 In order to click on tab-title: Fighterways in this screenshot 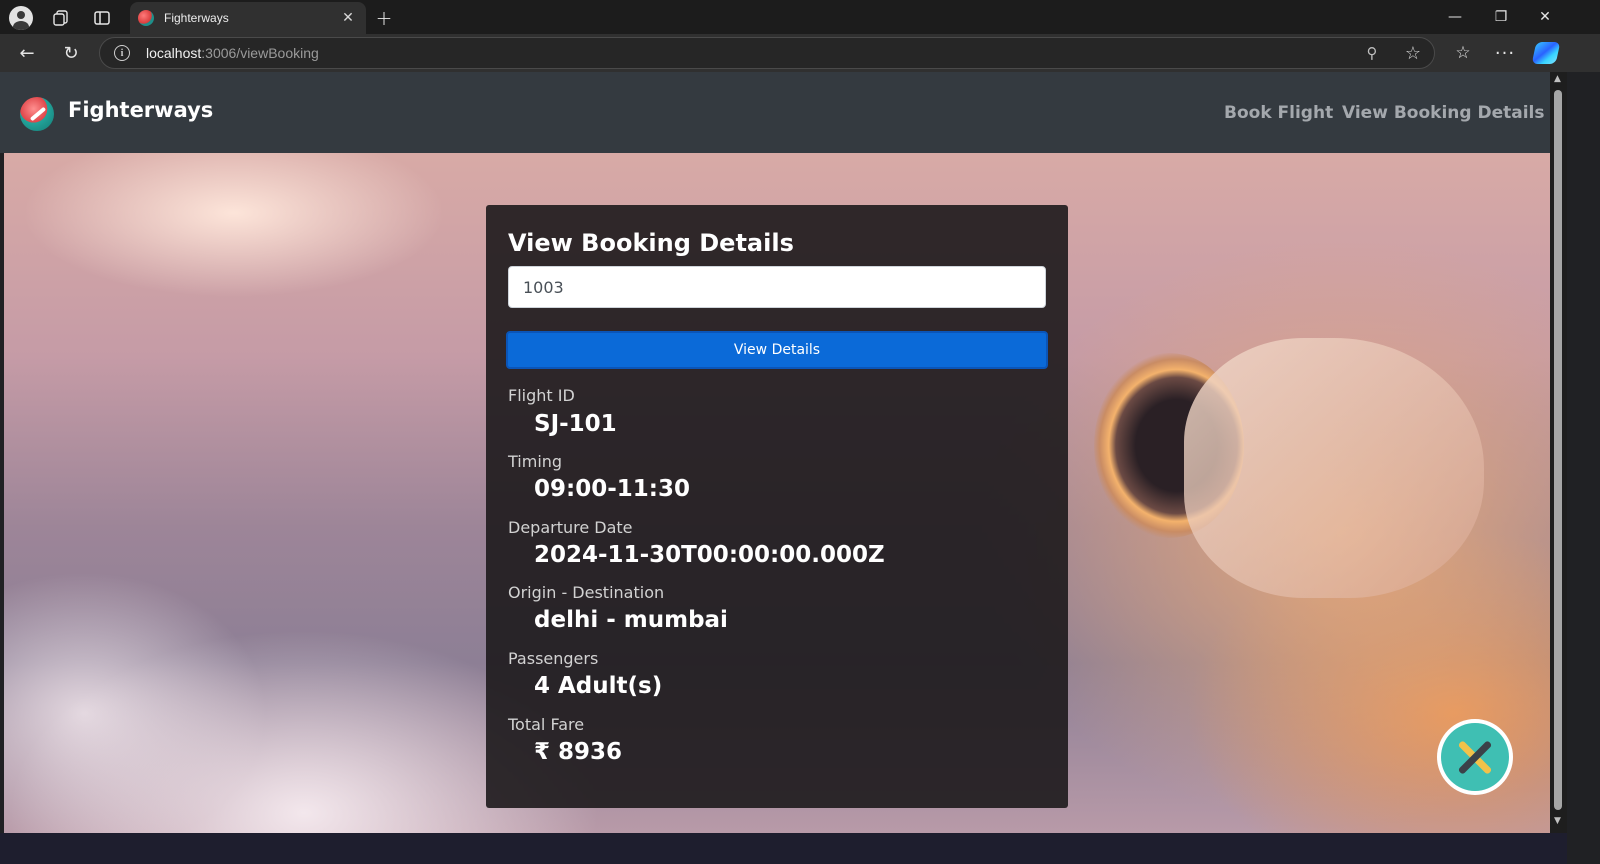, I will do `click(196, 18)`.